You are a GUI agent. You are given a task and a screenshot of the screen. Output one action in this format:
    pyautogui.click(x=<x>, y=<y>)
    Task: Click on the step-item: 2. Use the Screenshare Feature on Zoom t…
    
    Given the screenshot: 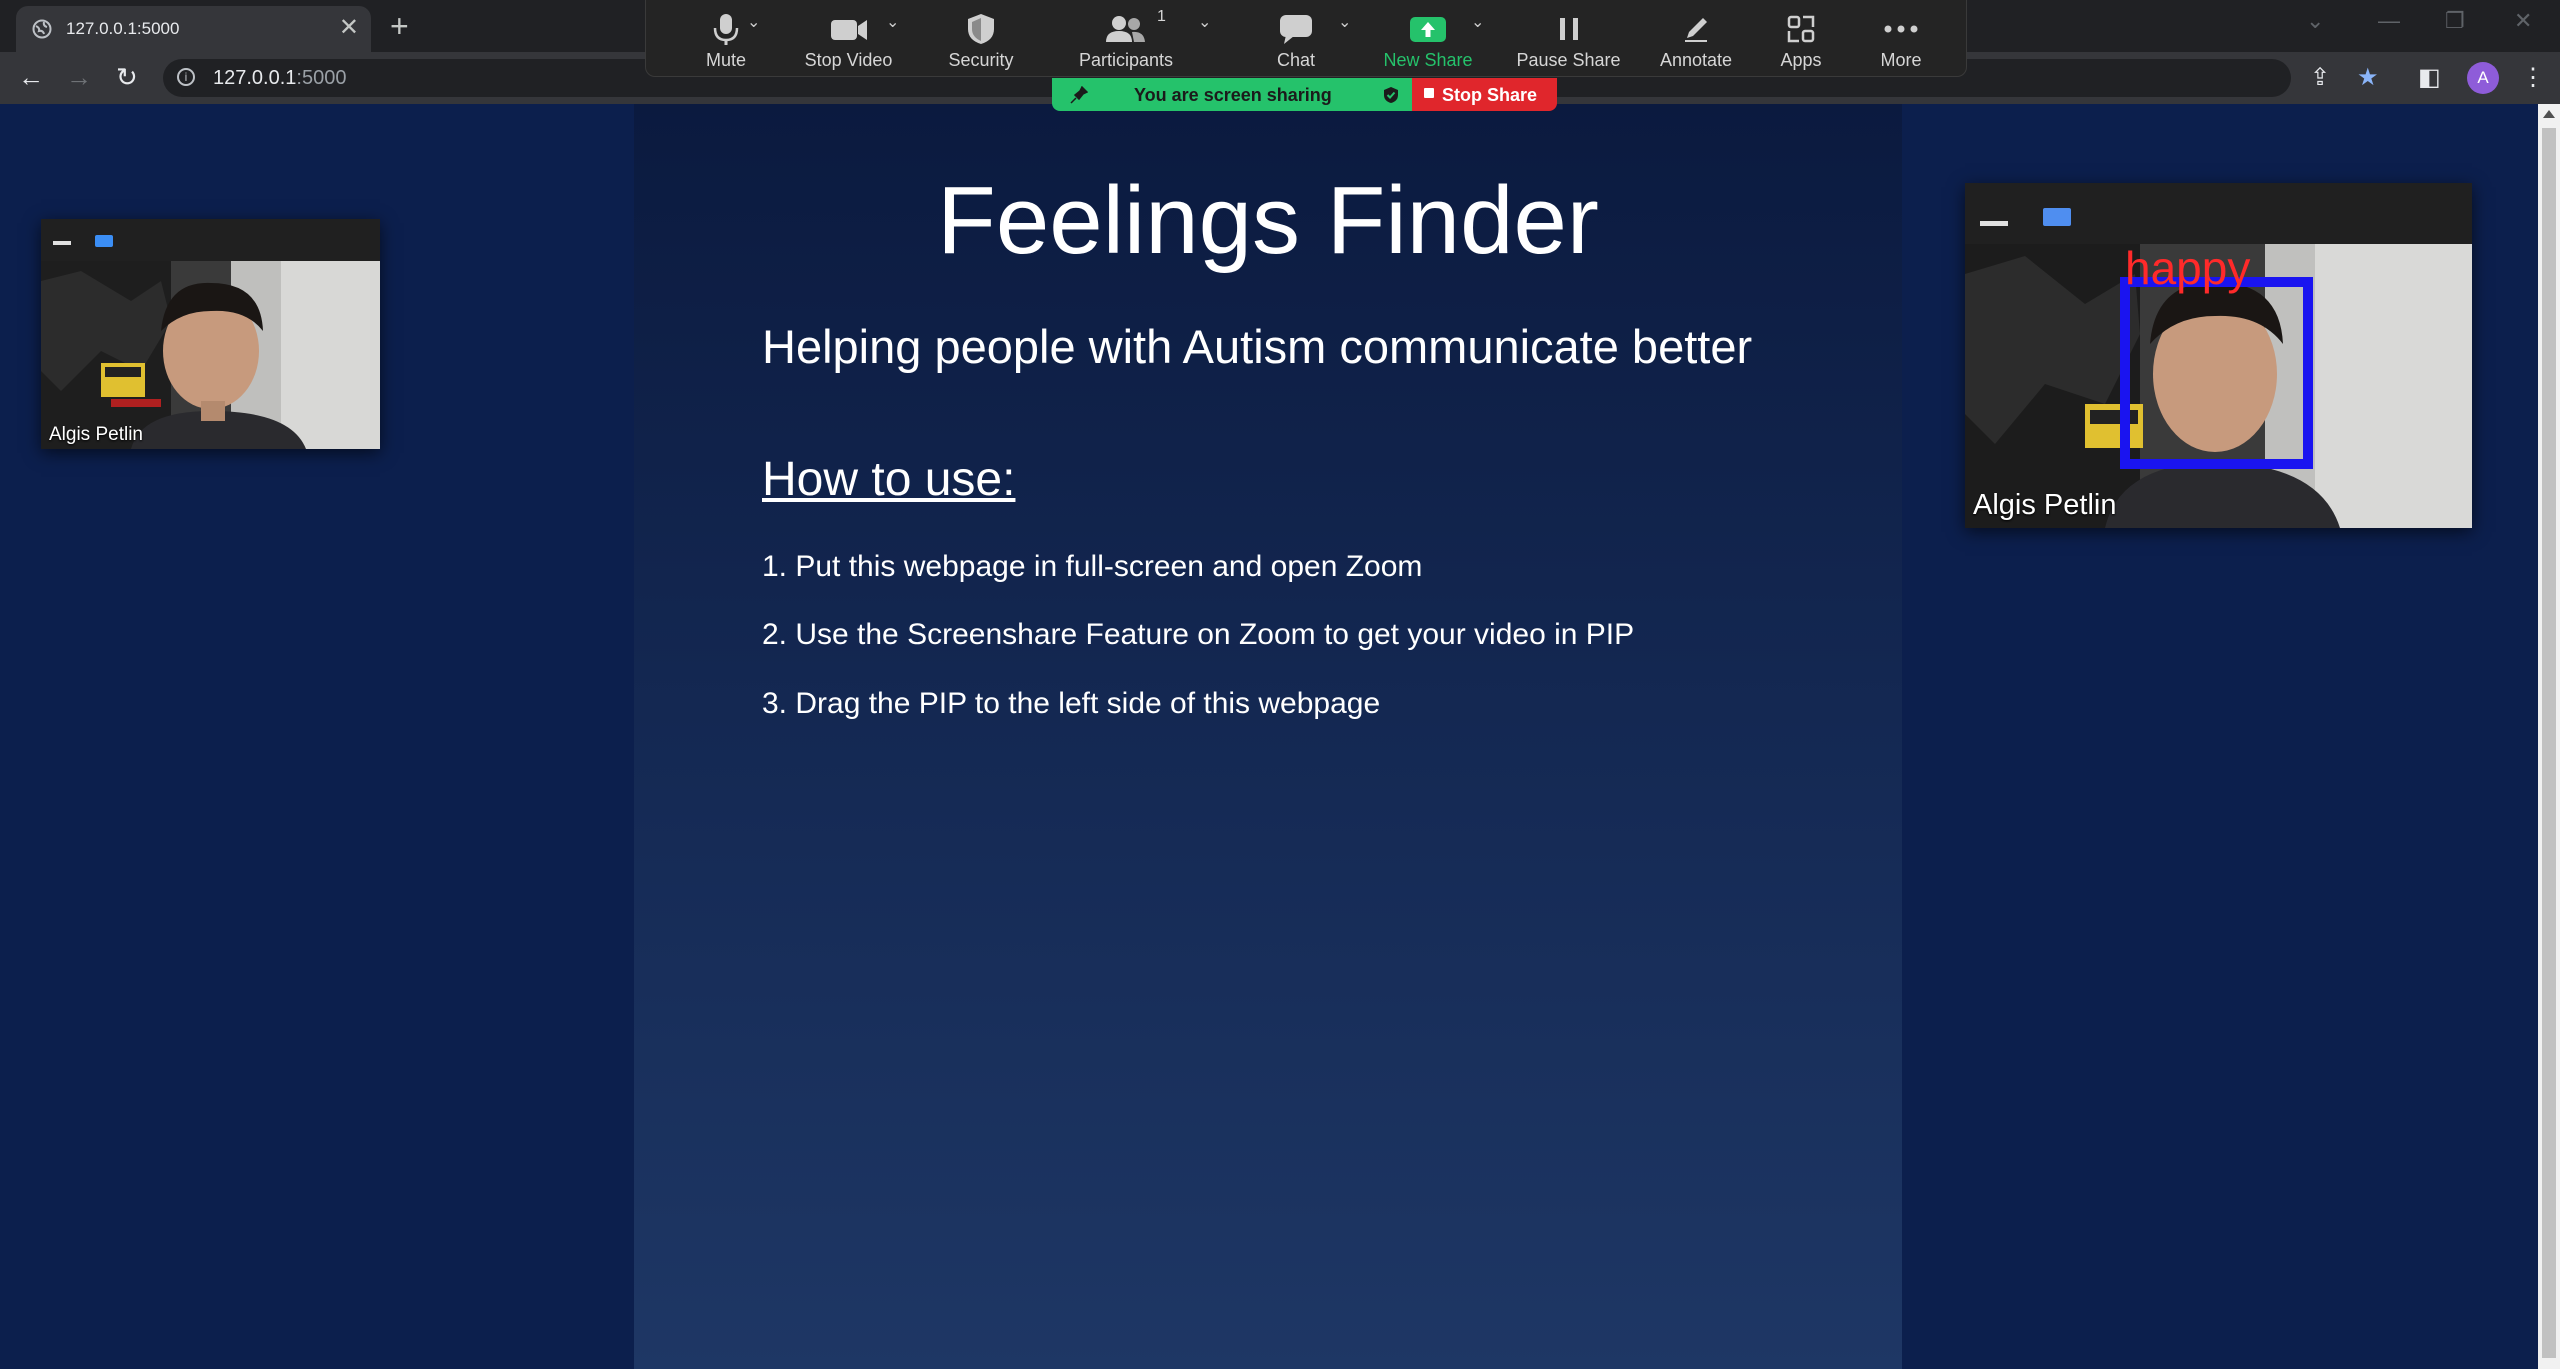 What is the action you would take?
    pyautogui.click(x=1198, y=634)
    